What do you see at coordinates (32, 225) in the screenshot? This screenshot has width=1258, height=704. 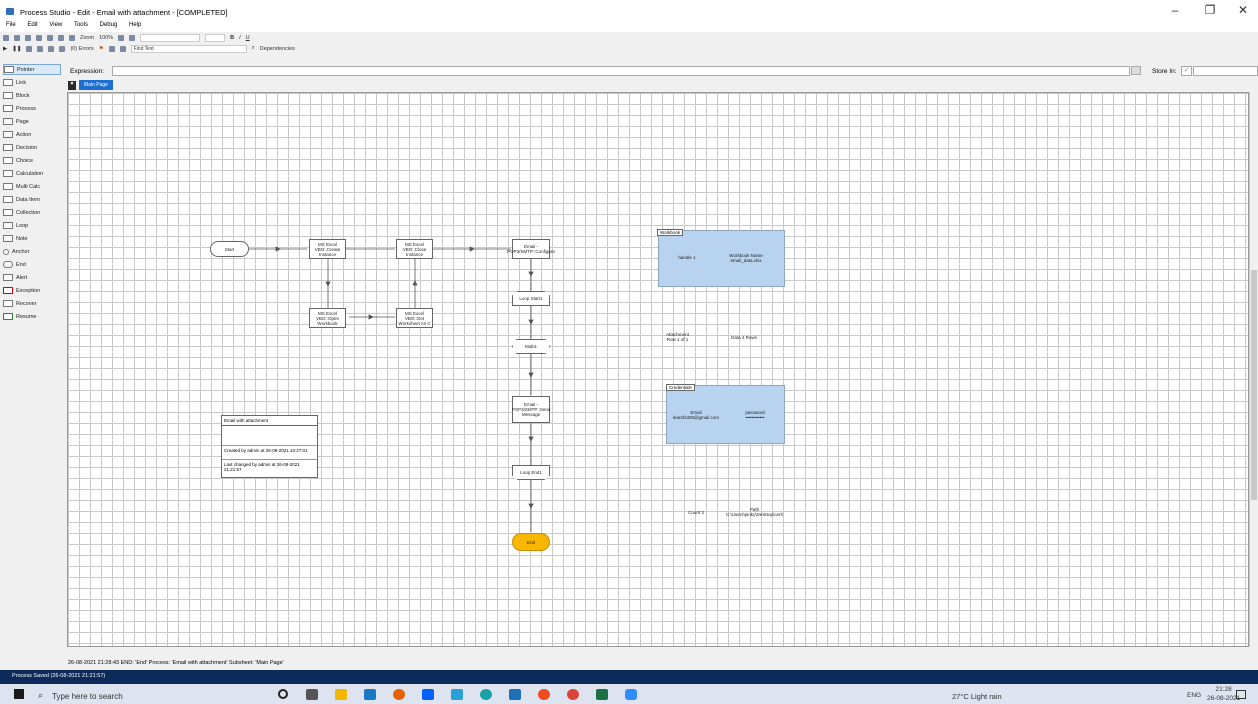 I see `tool-loop: Loop` at bounding box center [32, 225].